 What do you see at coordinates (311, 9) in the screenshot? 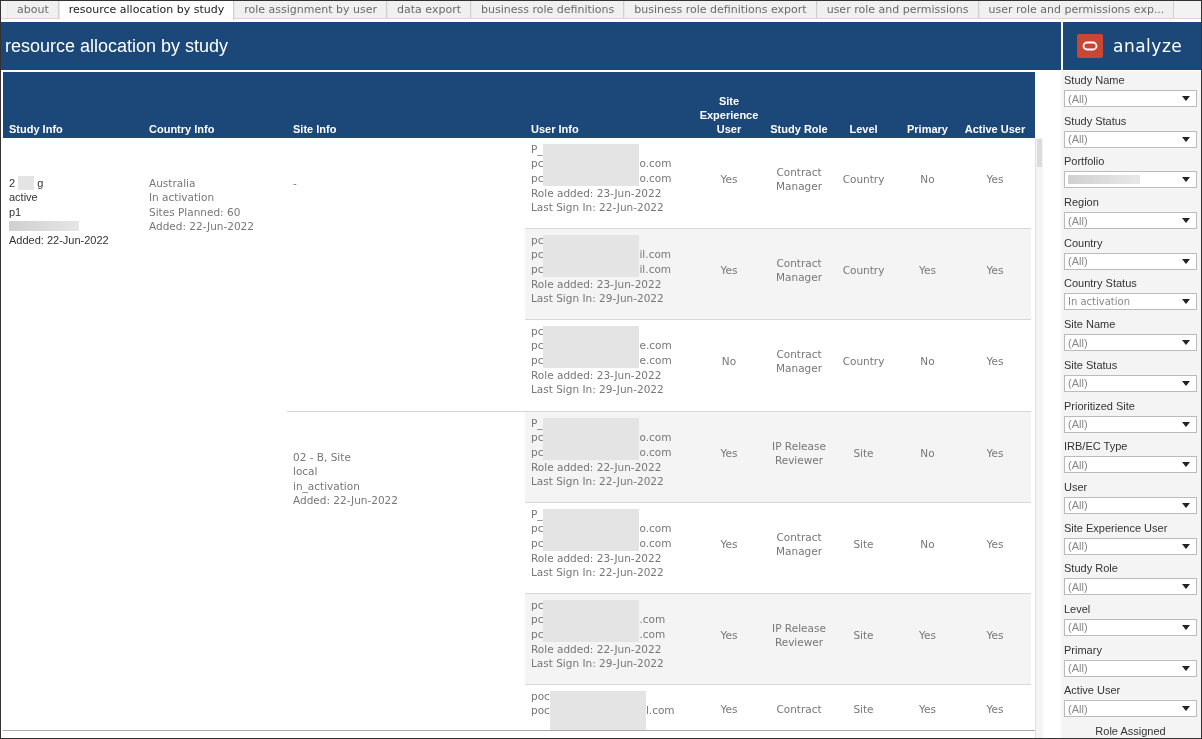
I see `tab: role assignment by user` at bounding box center [311, 9].